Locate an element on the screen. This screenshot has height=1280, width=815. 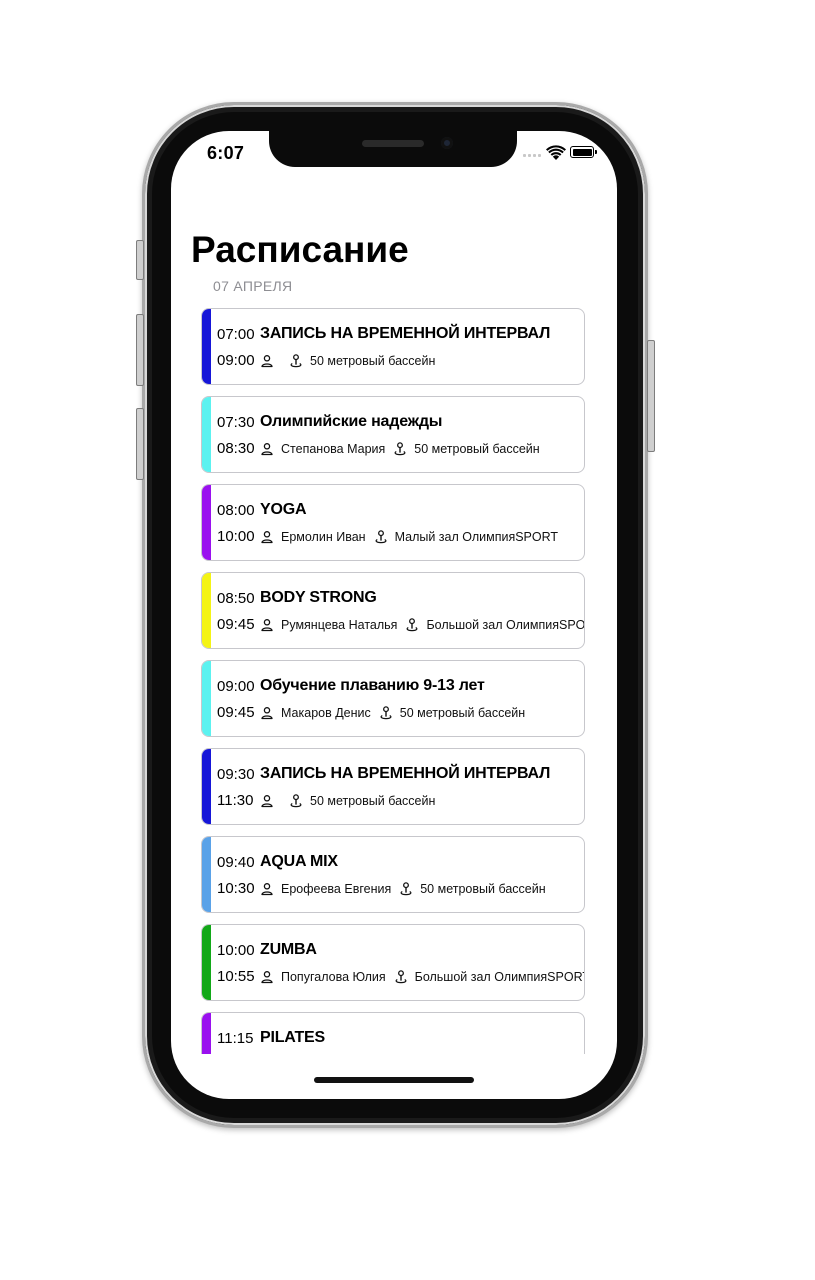
start-time: 07:00 is located at coordinates (236, 334).